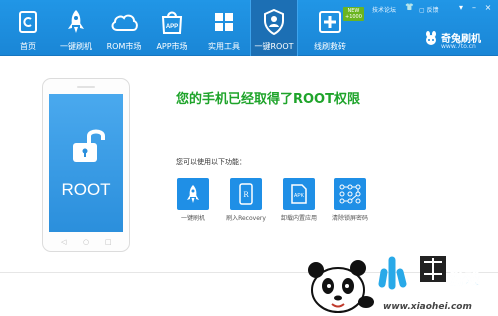 Image resolution: width=498 pixels, height=316 pixels. I want to click on nav-one-click-flash: 一键刷机, so click(76, 28).